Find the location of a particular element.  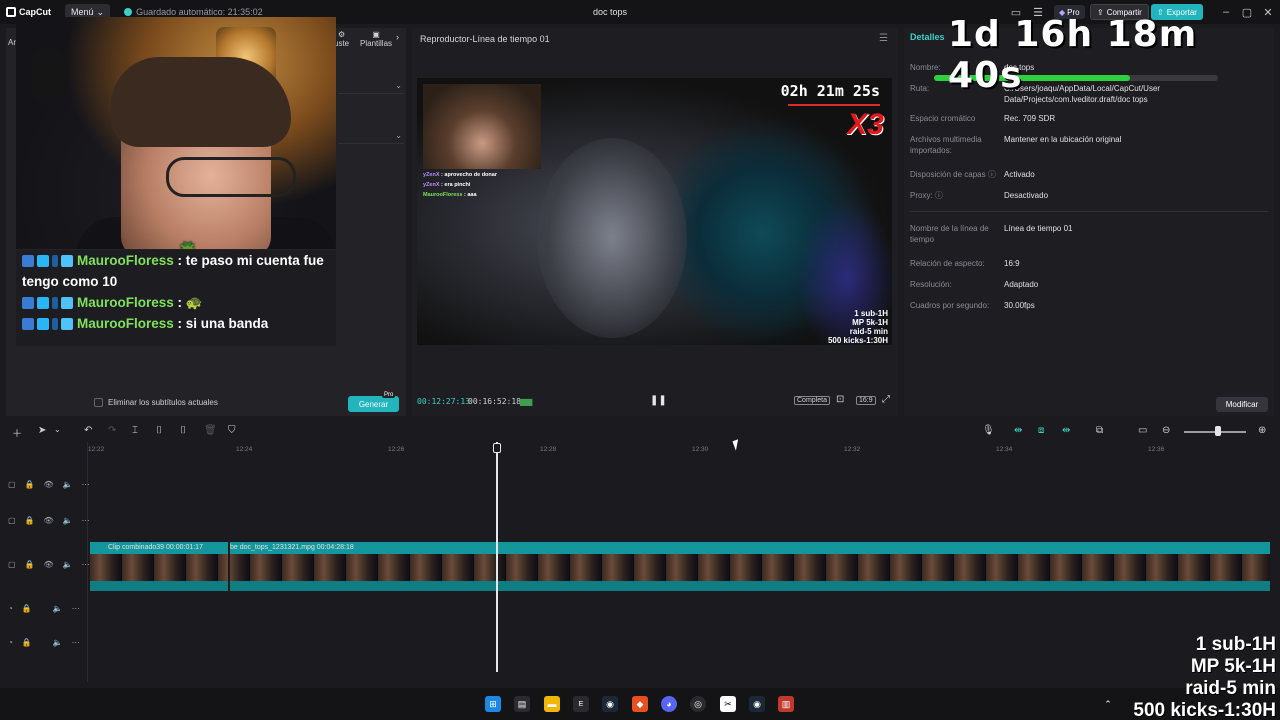

playhead-handle is located at coordinates (497, 448).